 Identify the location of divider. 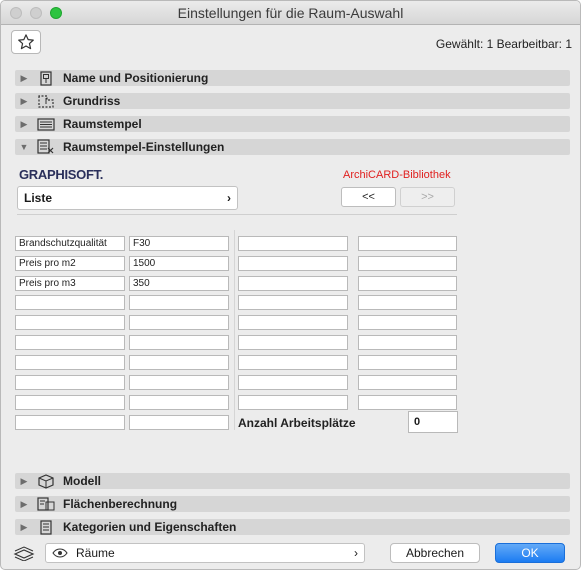
(237, 214).